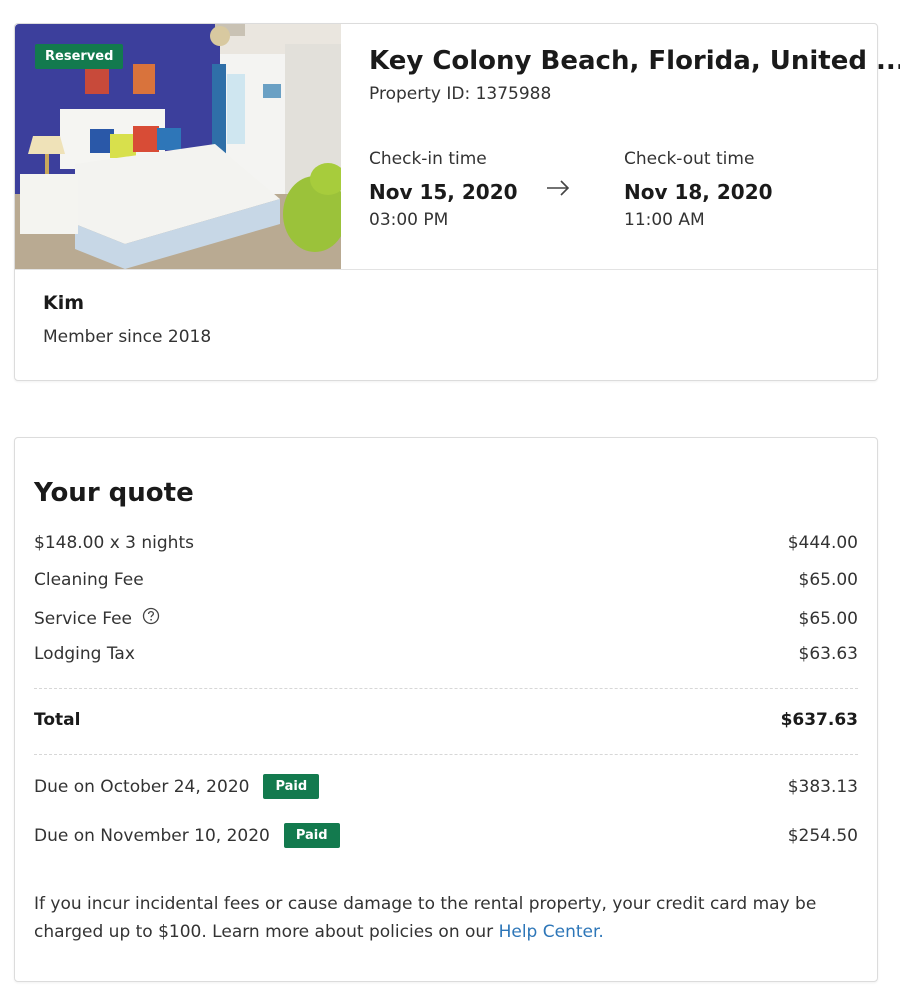 The height and width of the screenshot is (1007, 900). I want to click on guest-member-since: Member since 2018, so click(127, 337).